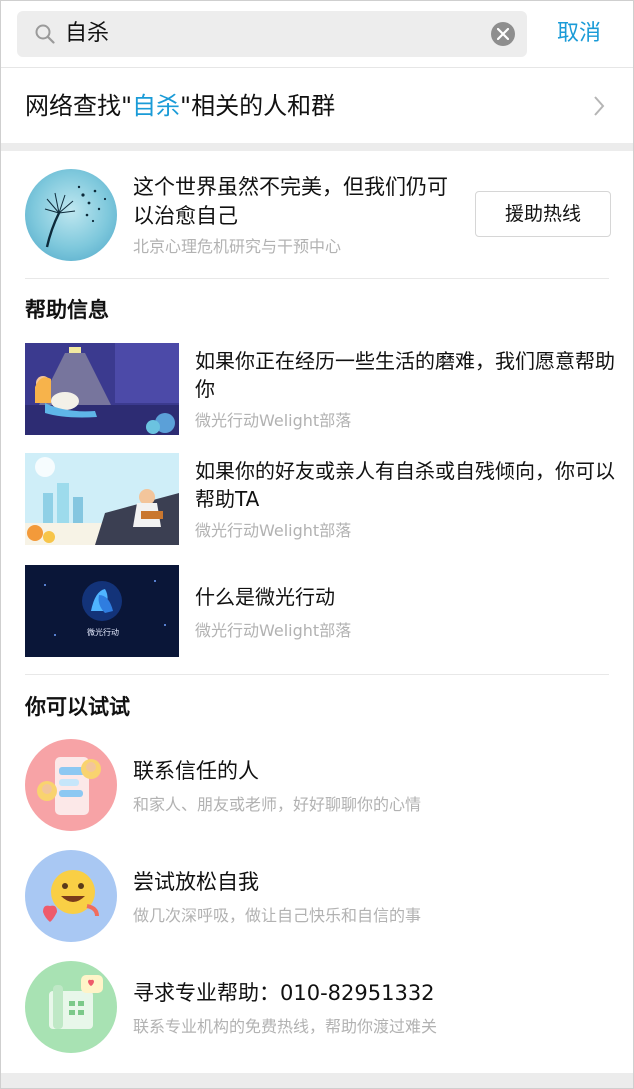 Image resolution: width=634 pixels, height=1089 pixels. I want to click on search-header: 自杀 取消, so click(317, 34).